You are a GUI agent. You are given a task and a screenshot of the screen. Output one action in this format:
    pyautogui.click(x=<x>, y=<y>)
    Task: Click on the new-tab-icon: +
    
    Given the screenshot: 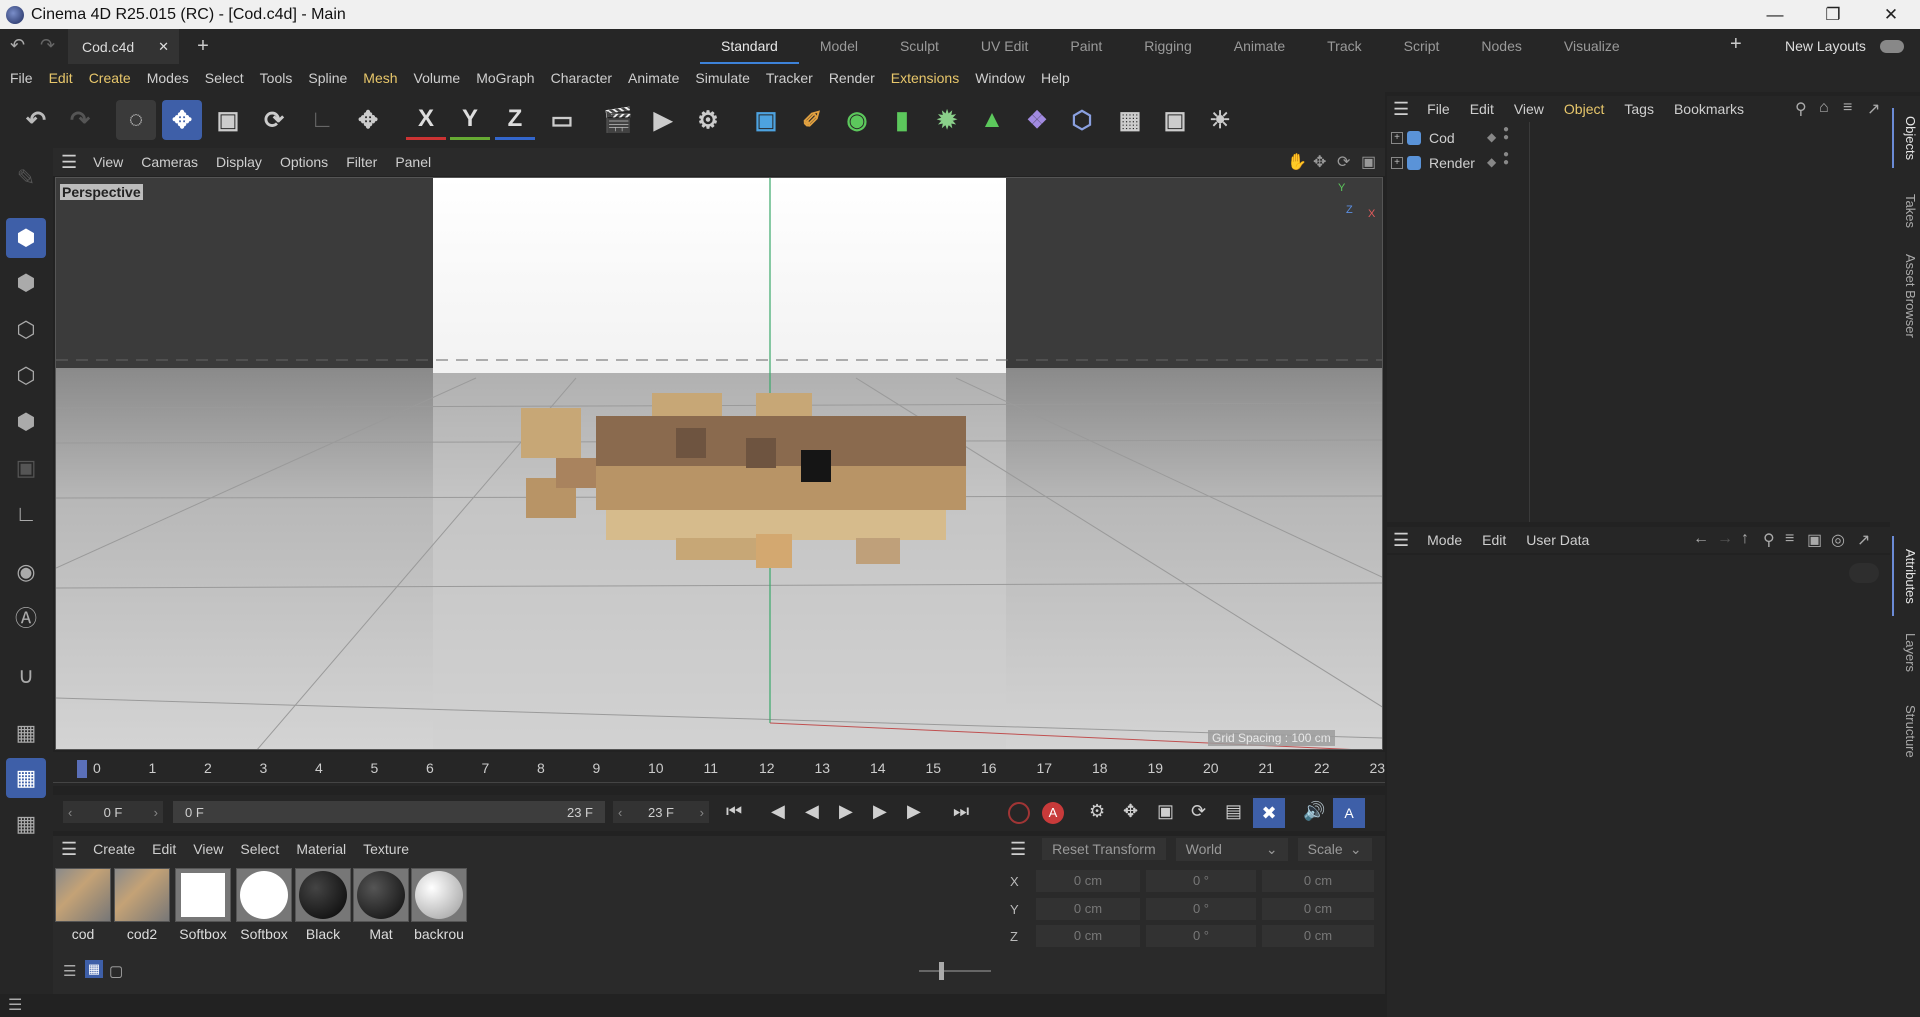 What is the action you would take?
    pyautogui.click(x=203, y=46)
    